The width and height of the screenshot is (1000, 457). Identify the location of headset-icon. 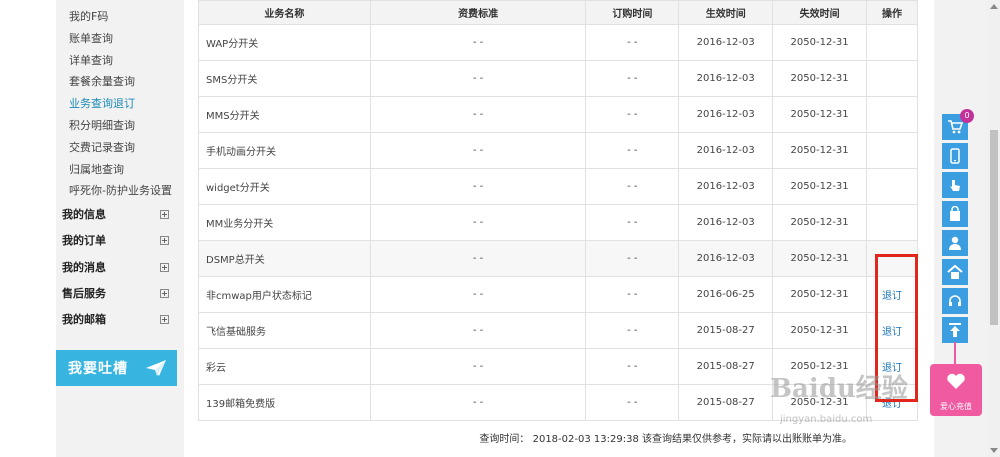
(955, 300).